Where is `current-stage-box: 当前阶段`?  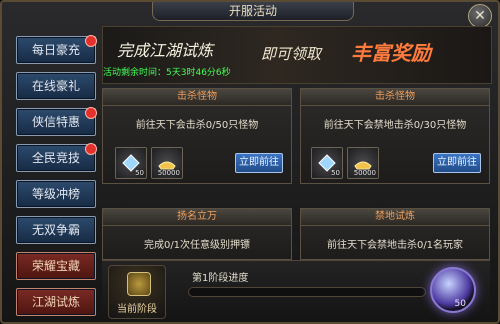 current-stage-box: 当前阶段 is located at coordinates (137, 292).